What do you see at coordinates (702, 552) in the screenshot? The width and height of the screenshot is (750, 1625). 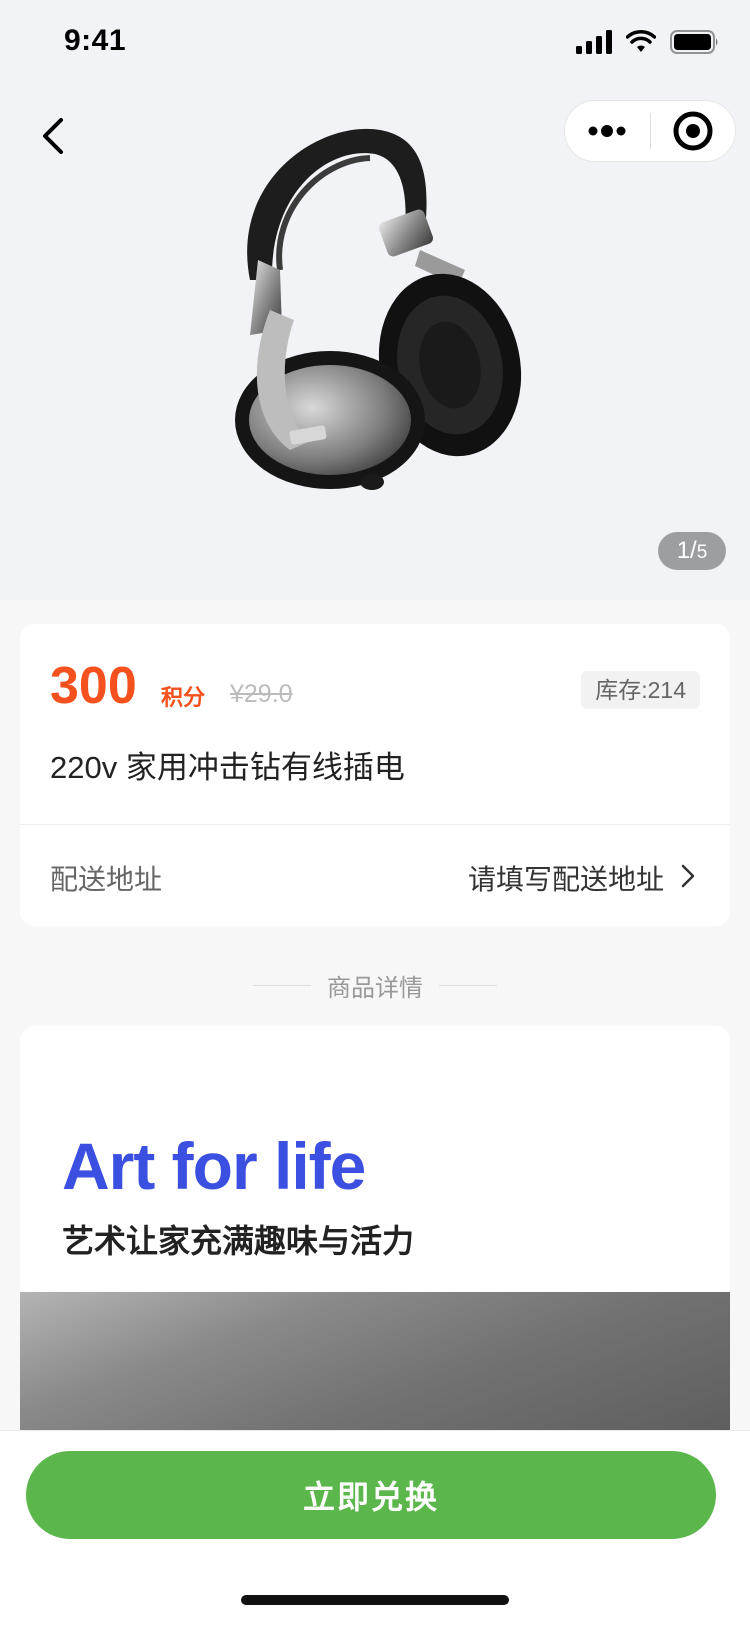 I see `pager-total: 5` at bounding box center [702, 552].